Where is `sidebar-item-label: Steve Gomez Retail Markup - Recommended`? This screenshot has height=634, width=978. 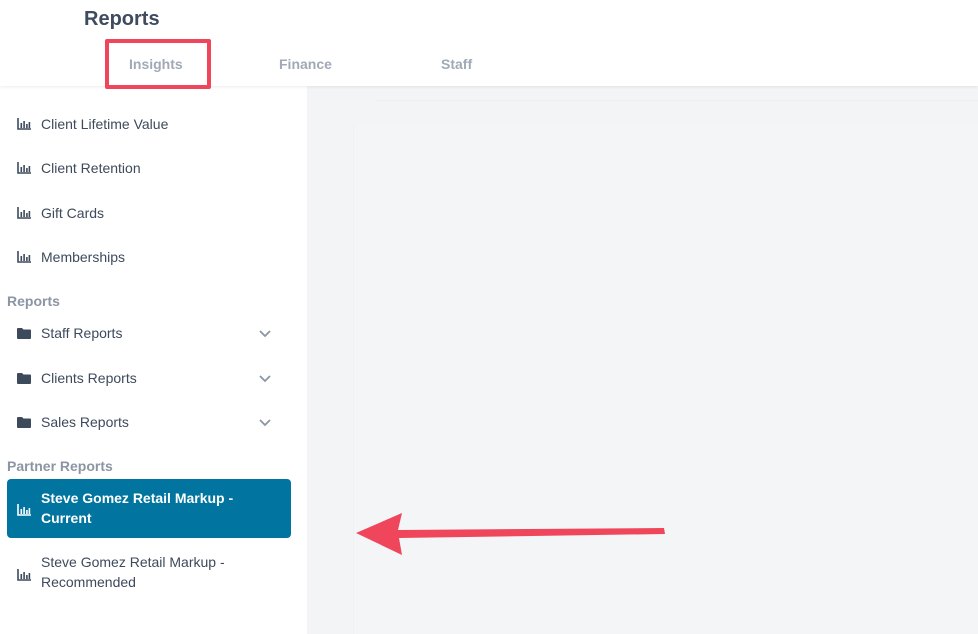 sidebar-item-label: Steve Gomez Retail Markup - Recommended is located at coordinates (133, 572).